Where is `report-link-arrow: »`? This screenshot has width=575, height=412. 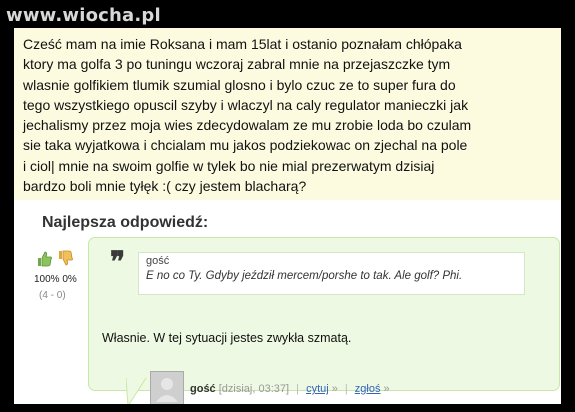
report-link-arrow: » is located at coordinates (386, 389).